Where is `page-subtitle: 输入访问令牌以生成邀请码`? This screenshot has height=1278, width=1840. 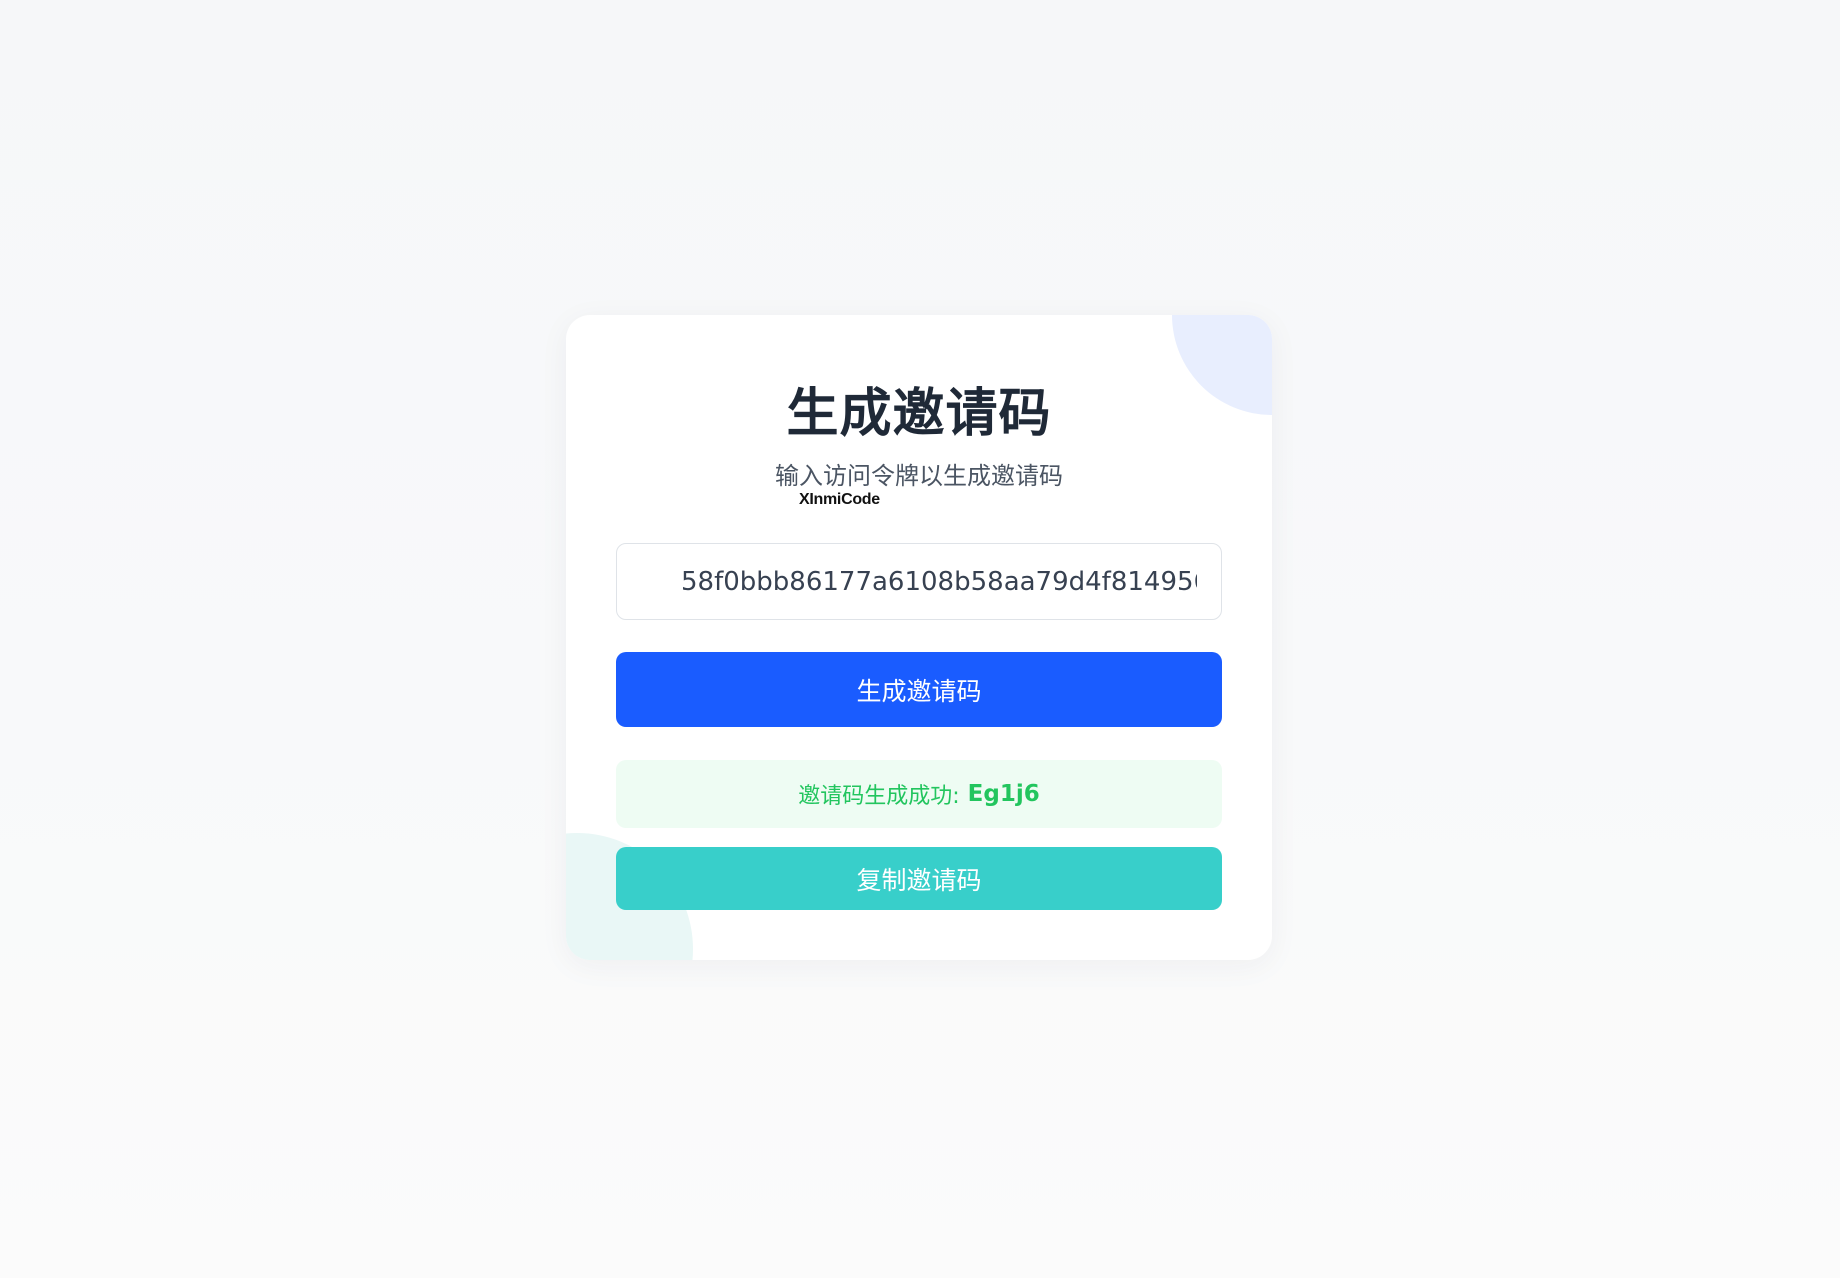 page-subtitle: 输入访问令牌以生成邀请码 is located at coordinates (919, 476).